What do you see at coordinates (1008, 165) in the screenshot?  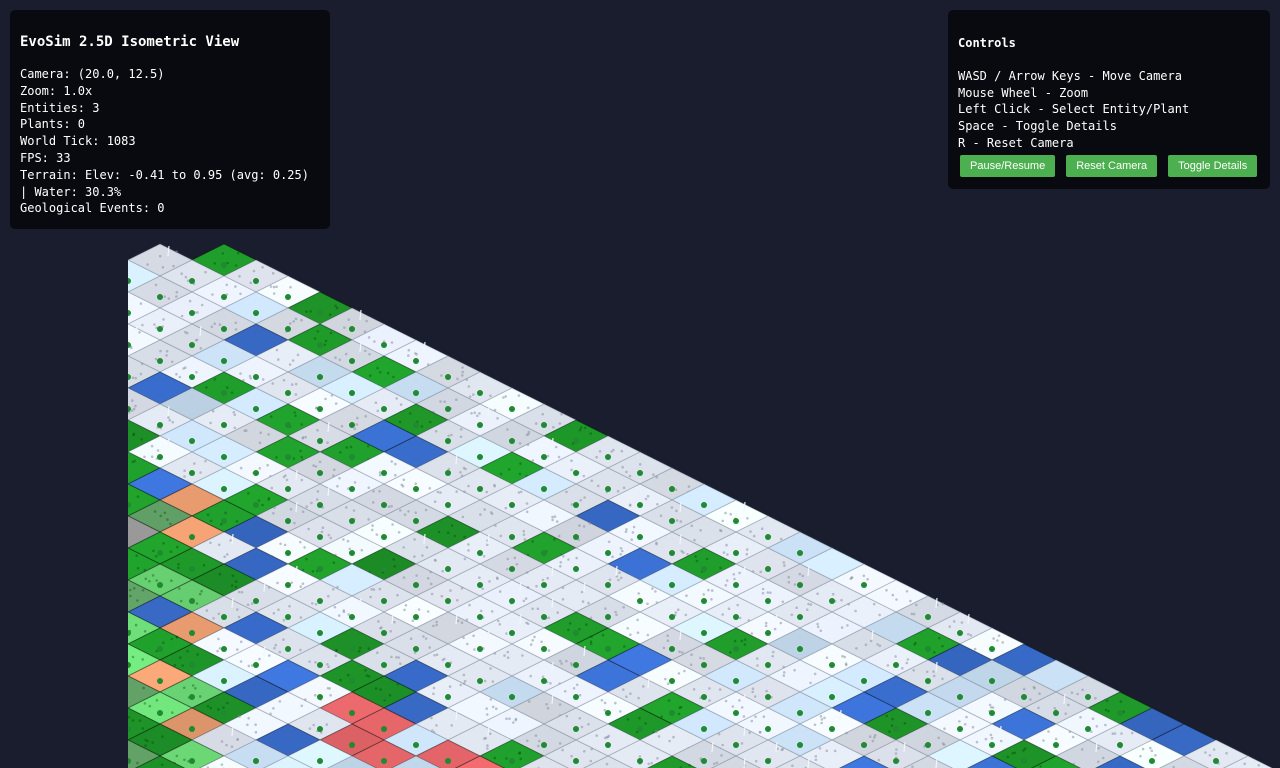 I see `pause-resume-button: Pause/Resume` at bounding box center [1008, 165].